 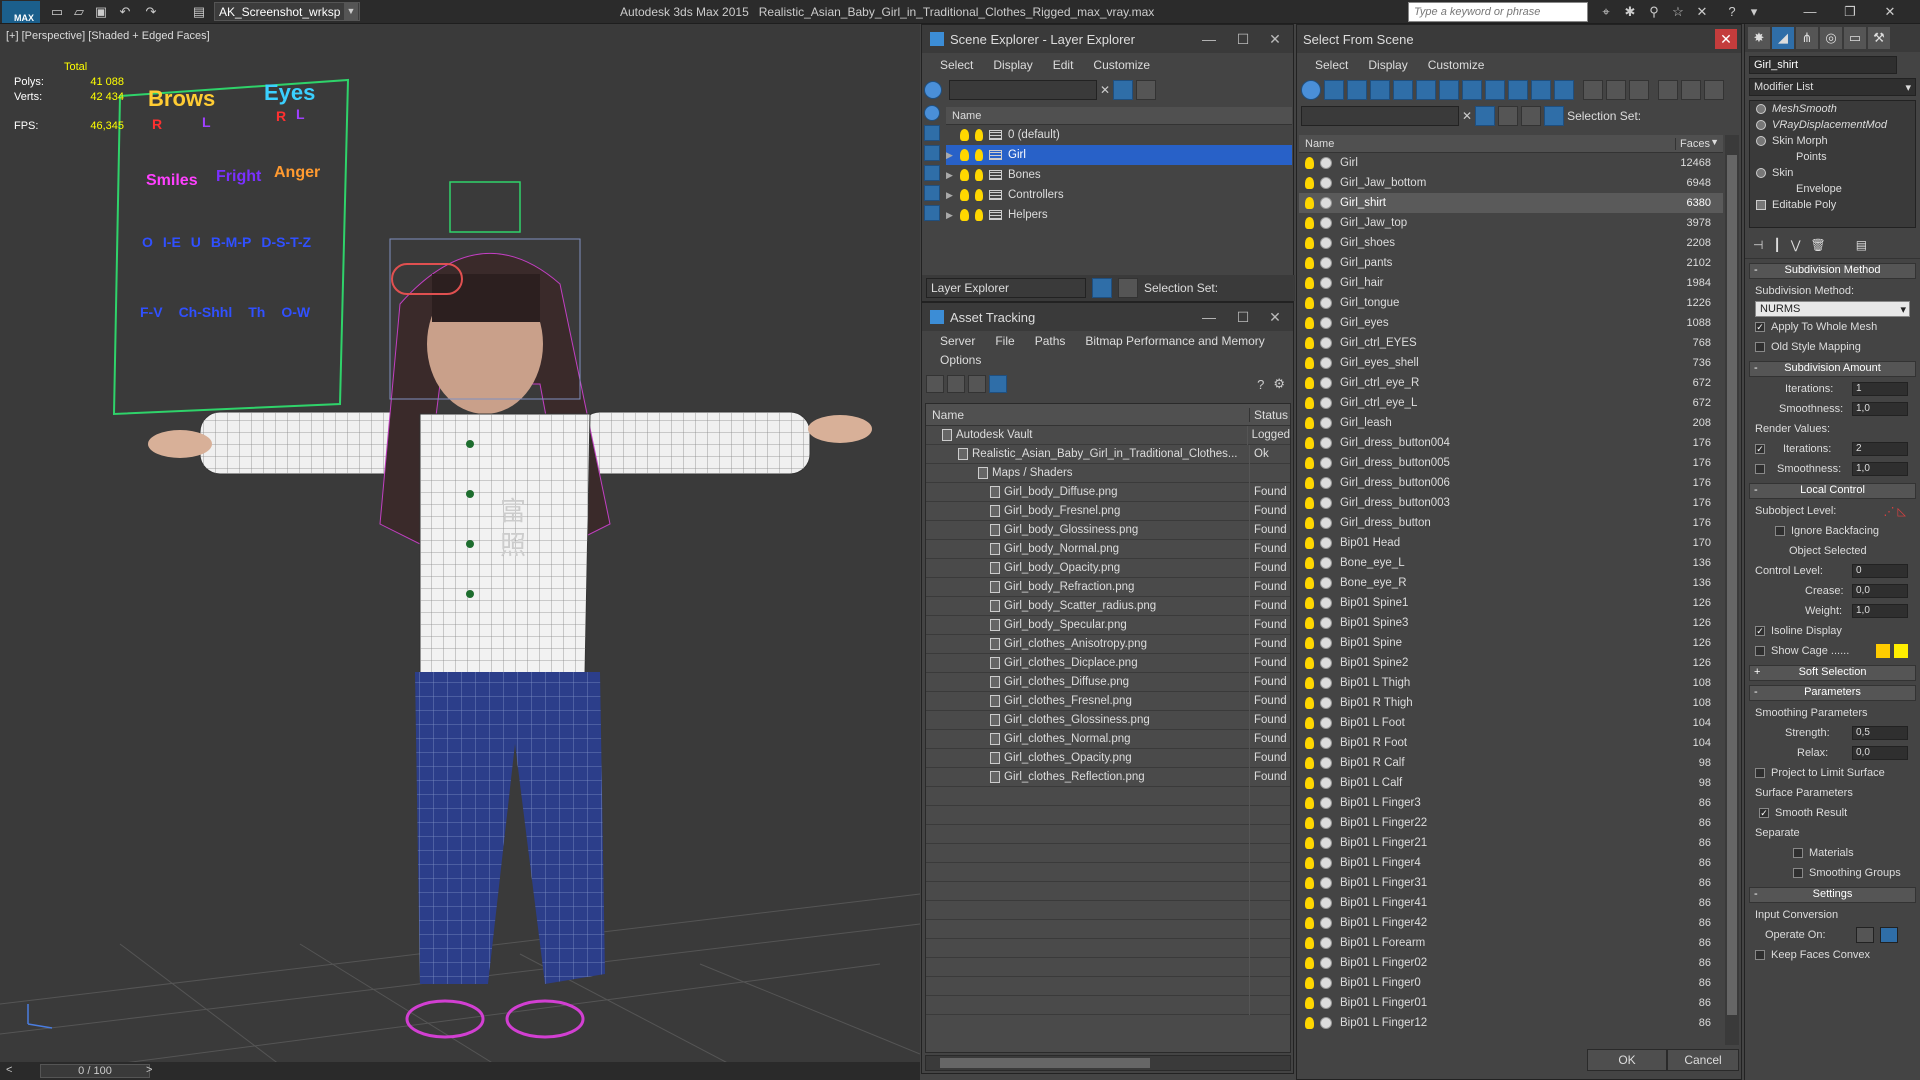 What do you see at coordinates (1832, 87) in the screenshot?
I see `modifier-list-dropdown: Modifier List ▾` at bounding box center [1832, 87].